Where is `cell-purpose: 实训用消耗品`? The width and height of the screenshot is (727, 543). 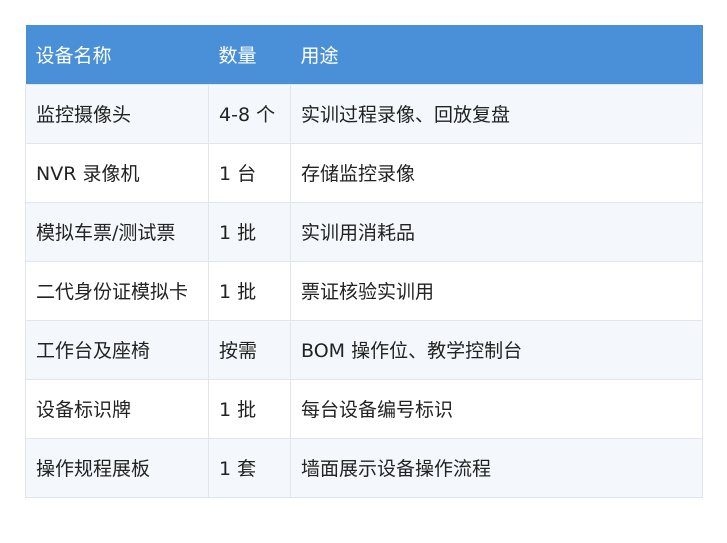 cell-purpose: 实训用消耗品 is located at coordinates (496, 231).